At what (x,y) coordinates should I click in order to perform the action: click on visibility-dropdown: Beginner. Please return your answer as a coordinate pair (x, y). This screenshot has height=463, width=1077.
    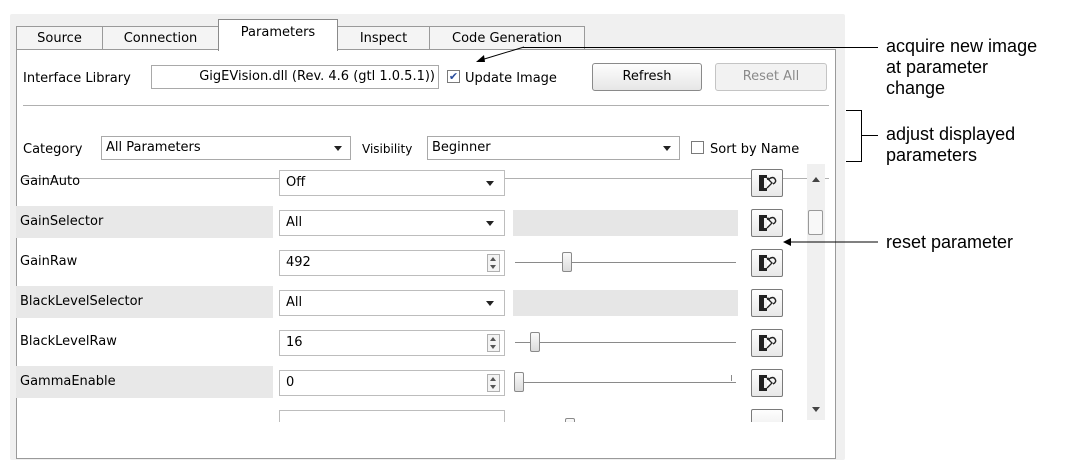
    Looking at the image, I should click on (553, 148).